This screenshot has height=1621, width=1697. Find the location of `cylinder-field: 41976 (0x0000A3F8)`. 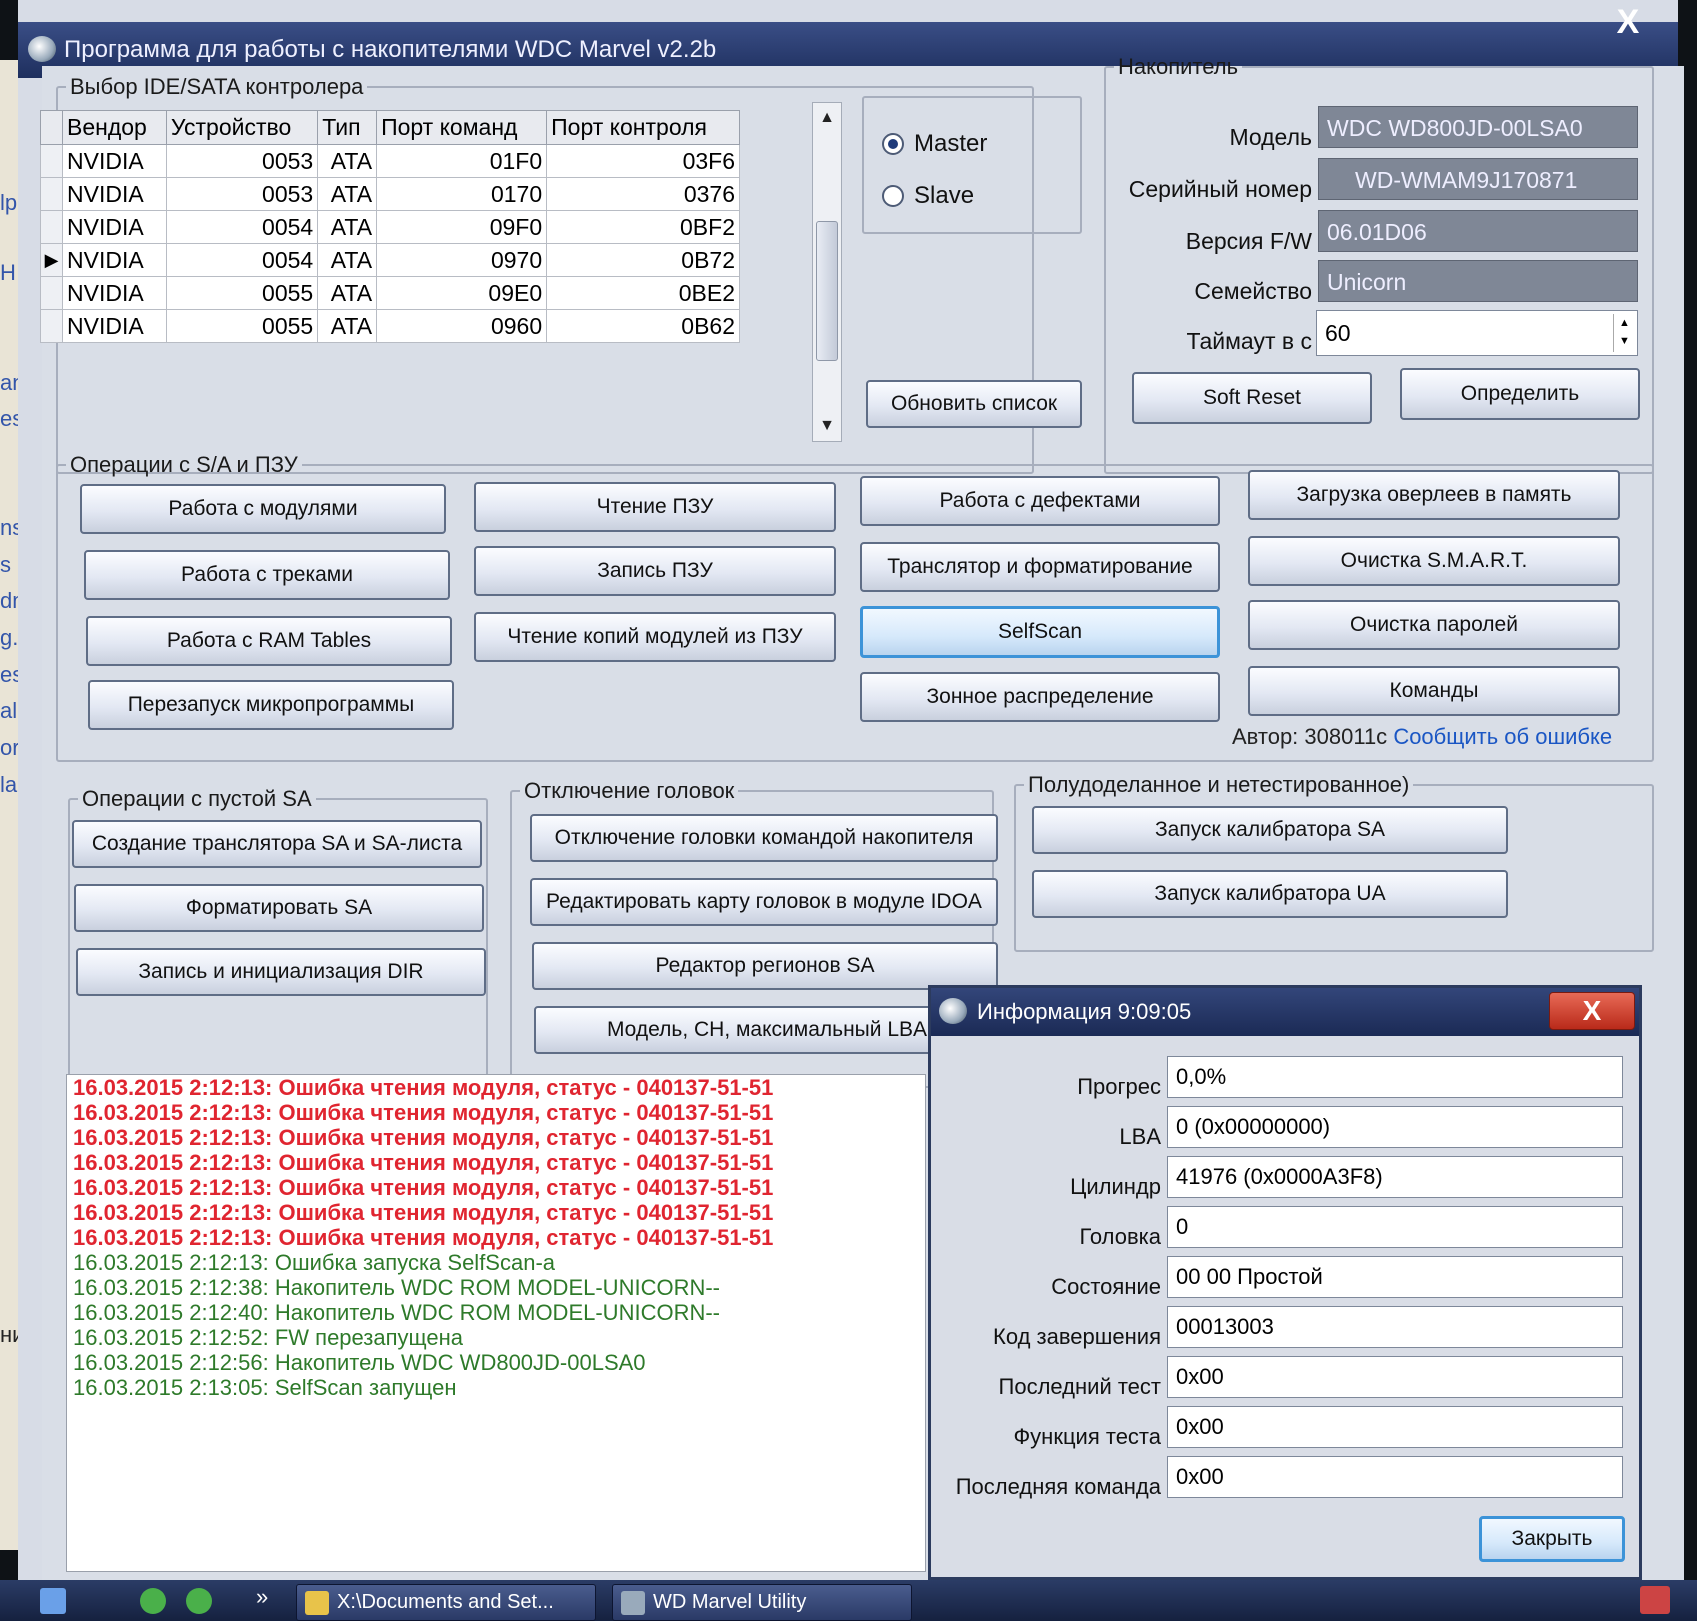

cylinder-field: 41976 (0x0000A3F8) is located at coordinates (1395, 1177).